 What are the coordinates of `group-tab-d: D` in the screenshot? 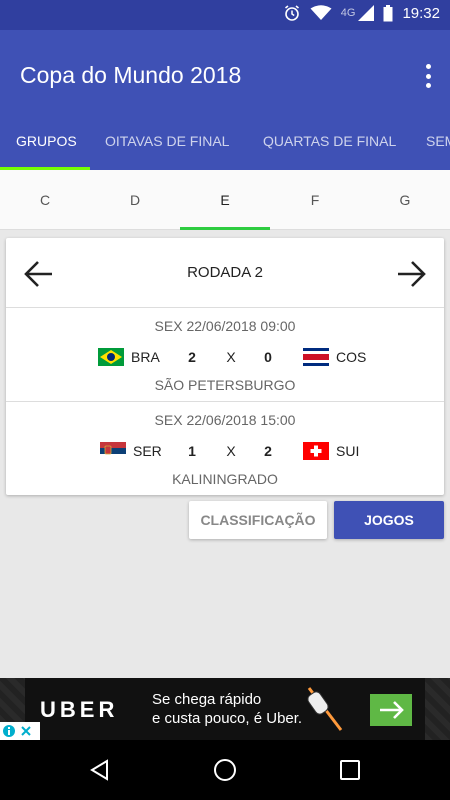 It's located at (135, 200).